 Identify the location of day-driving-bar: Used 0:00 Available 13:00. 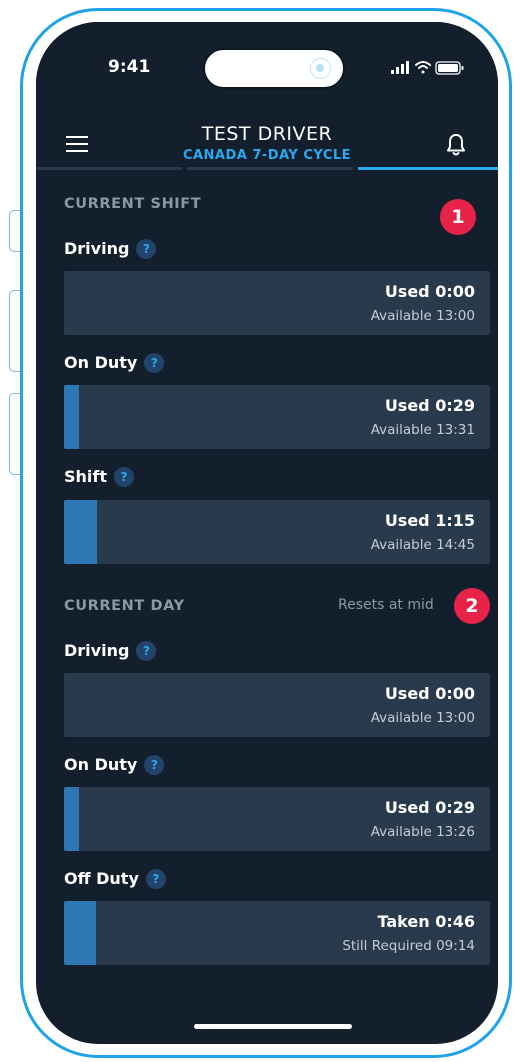
(277, 705).